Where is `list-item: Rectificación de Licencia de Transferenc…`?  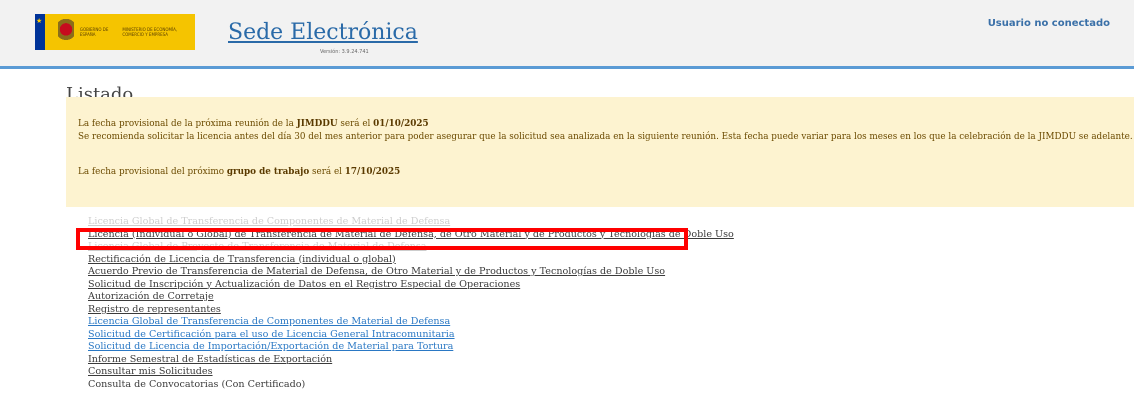
list-item: Rectificación de Licencia de Transferenc… is located at coordinates (411, 260).